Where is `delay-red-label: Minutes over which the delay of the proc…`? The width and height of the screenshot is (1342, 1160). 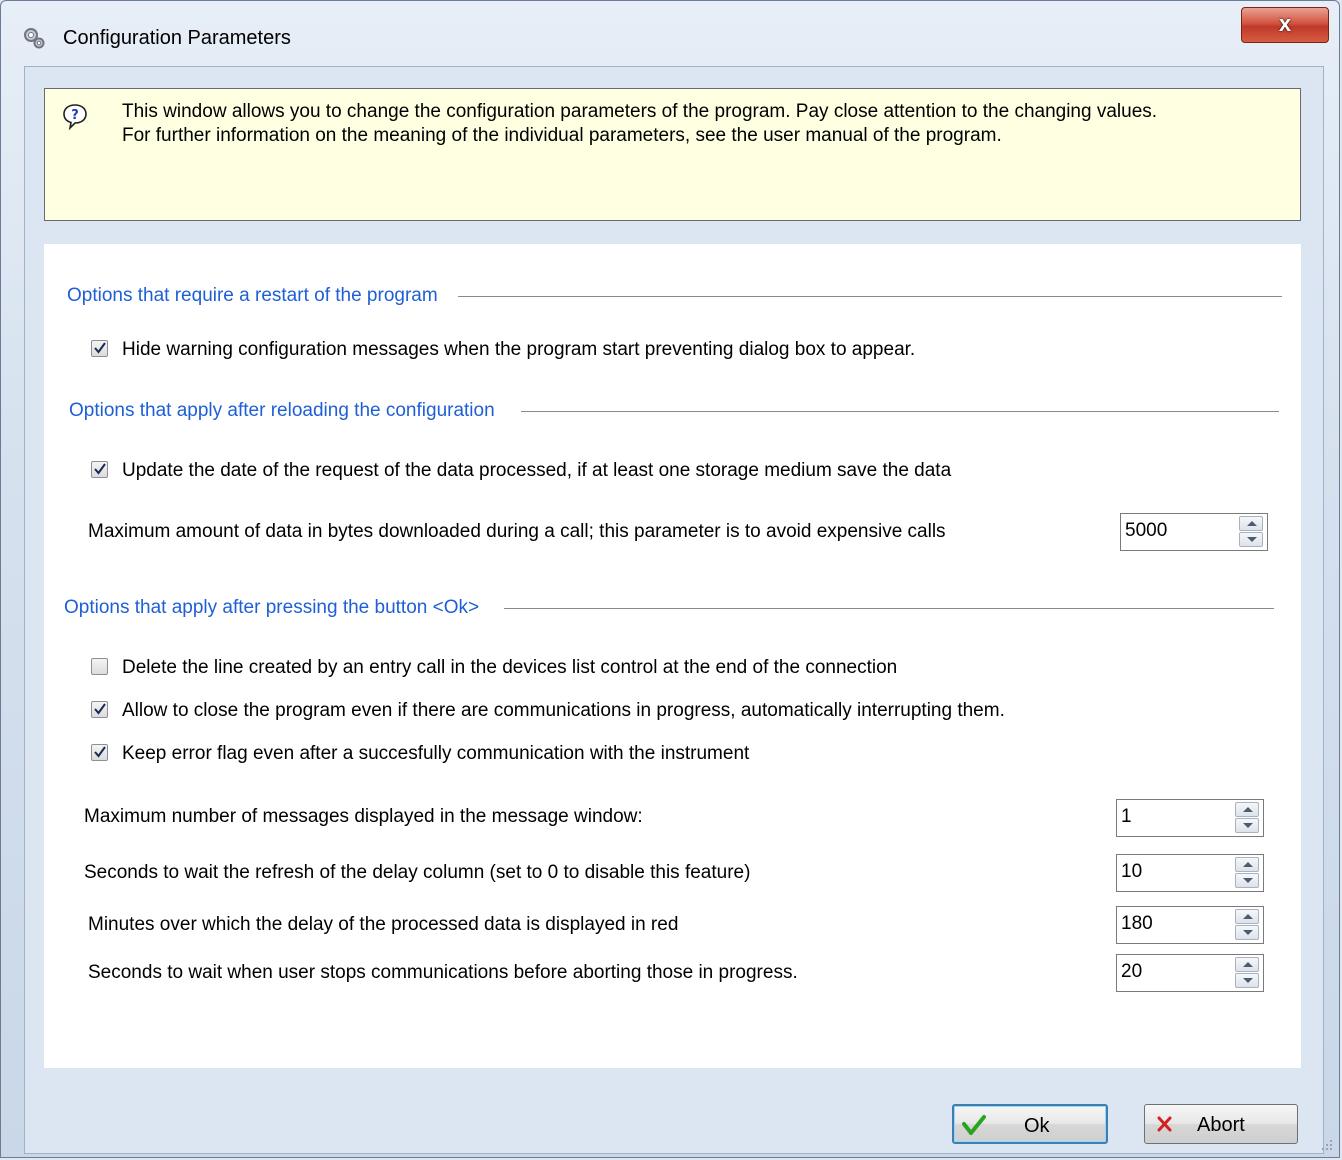 delay-red-label: Minutes over which the delay of the proc… is located at coordinates (383, 924).